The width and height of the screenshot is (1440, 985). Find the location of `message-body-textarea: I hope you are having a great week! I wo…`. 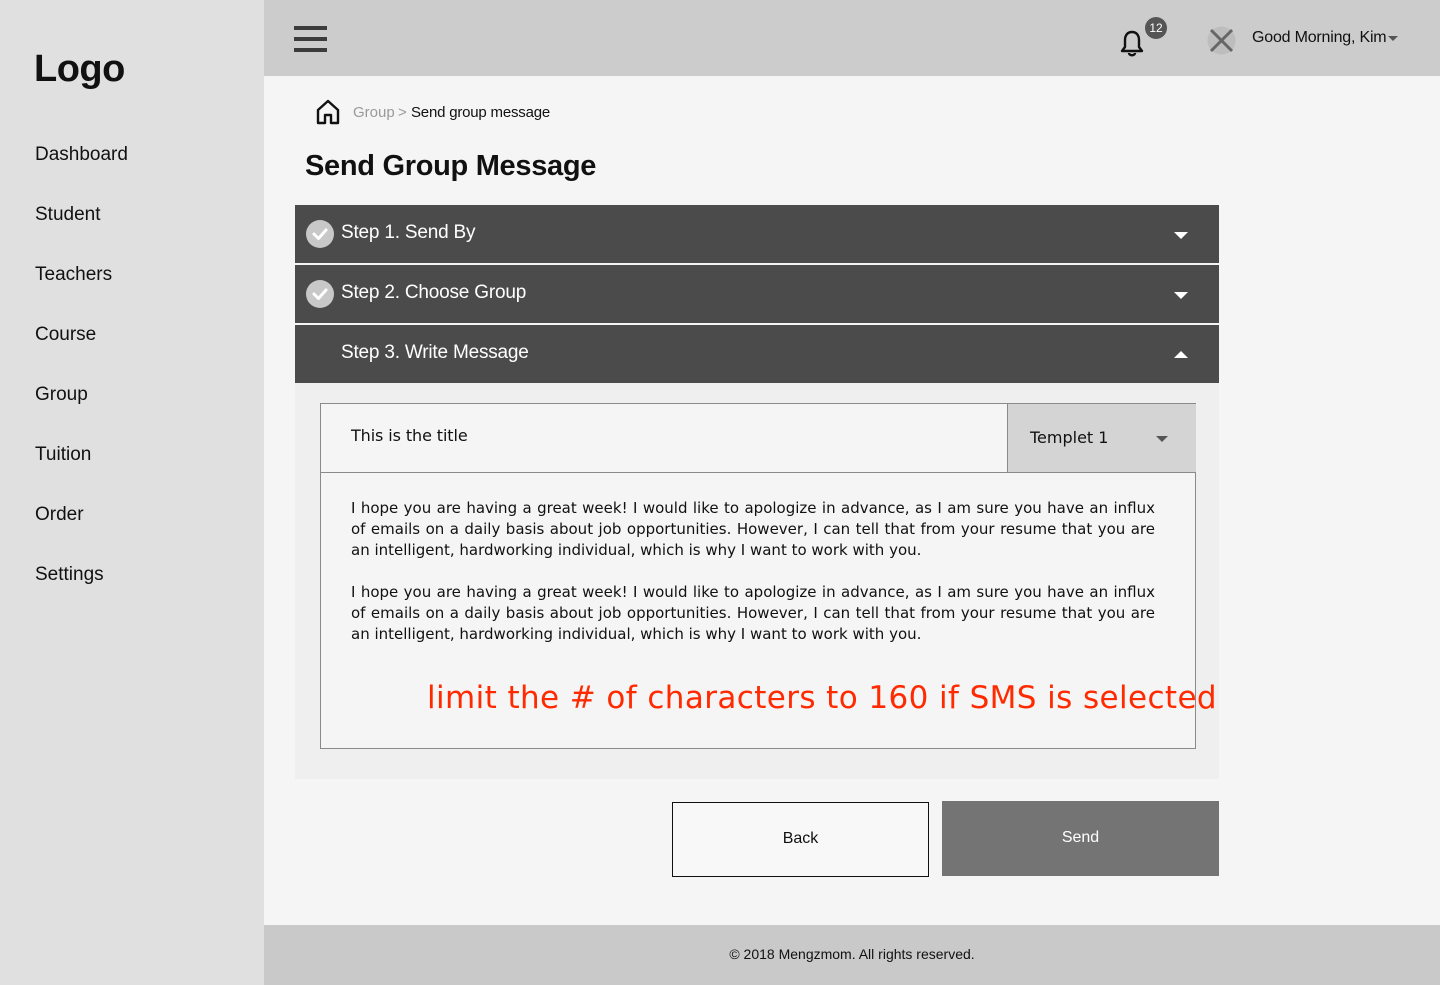

message-body-textarea: I hope you are having a great week! I wo… is located at coordinates (753, 582).